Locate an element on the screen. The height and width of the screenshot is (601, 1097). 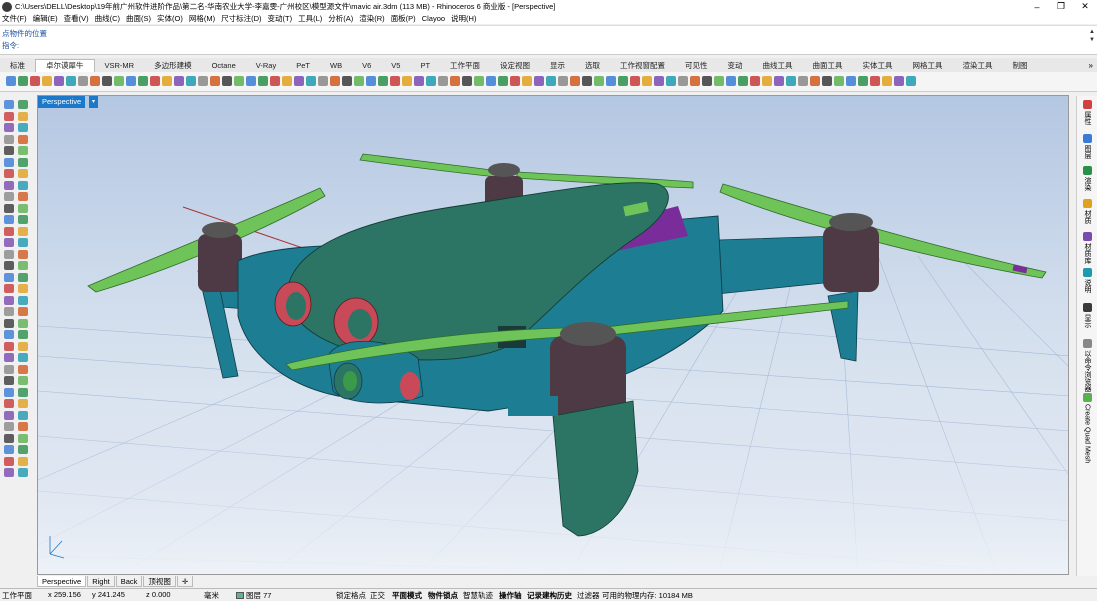
toolbar-tab: 工作平面 is located at coordinates (465, 66).